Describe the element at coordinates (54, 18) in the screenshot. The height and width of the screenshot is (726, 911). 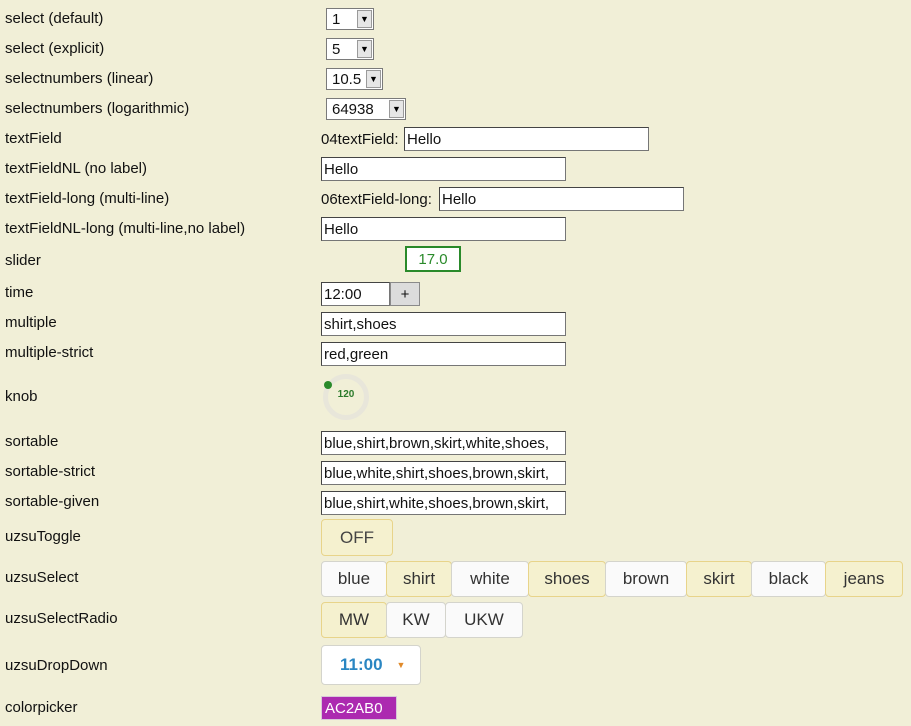
I see `label-select-default: select (default)` at that location.